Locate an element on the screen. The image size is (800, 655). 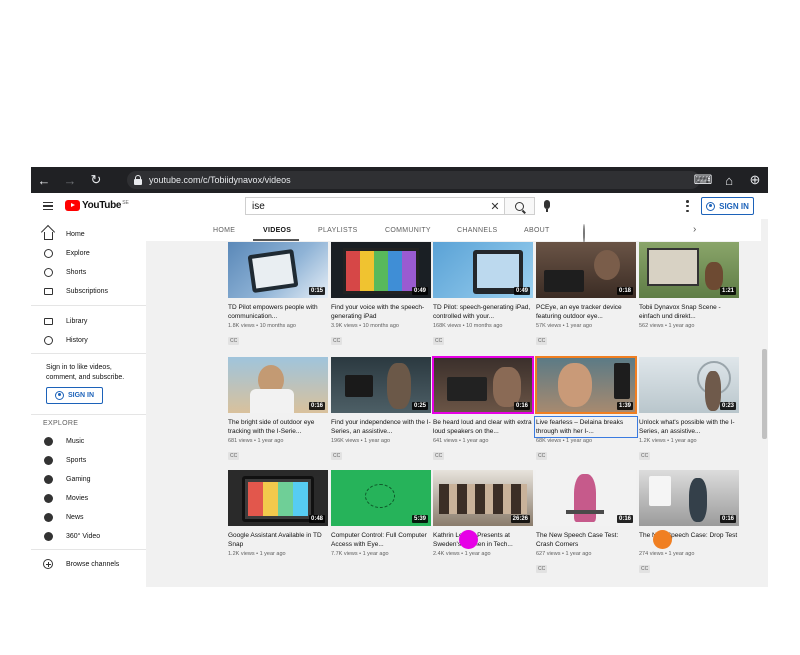
video-thumbnail: 0:15 is located at coordinates (278, 270).